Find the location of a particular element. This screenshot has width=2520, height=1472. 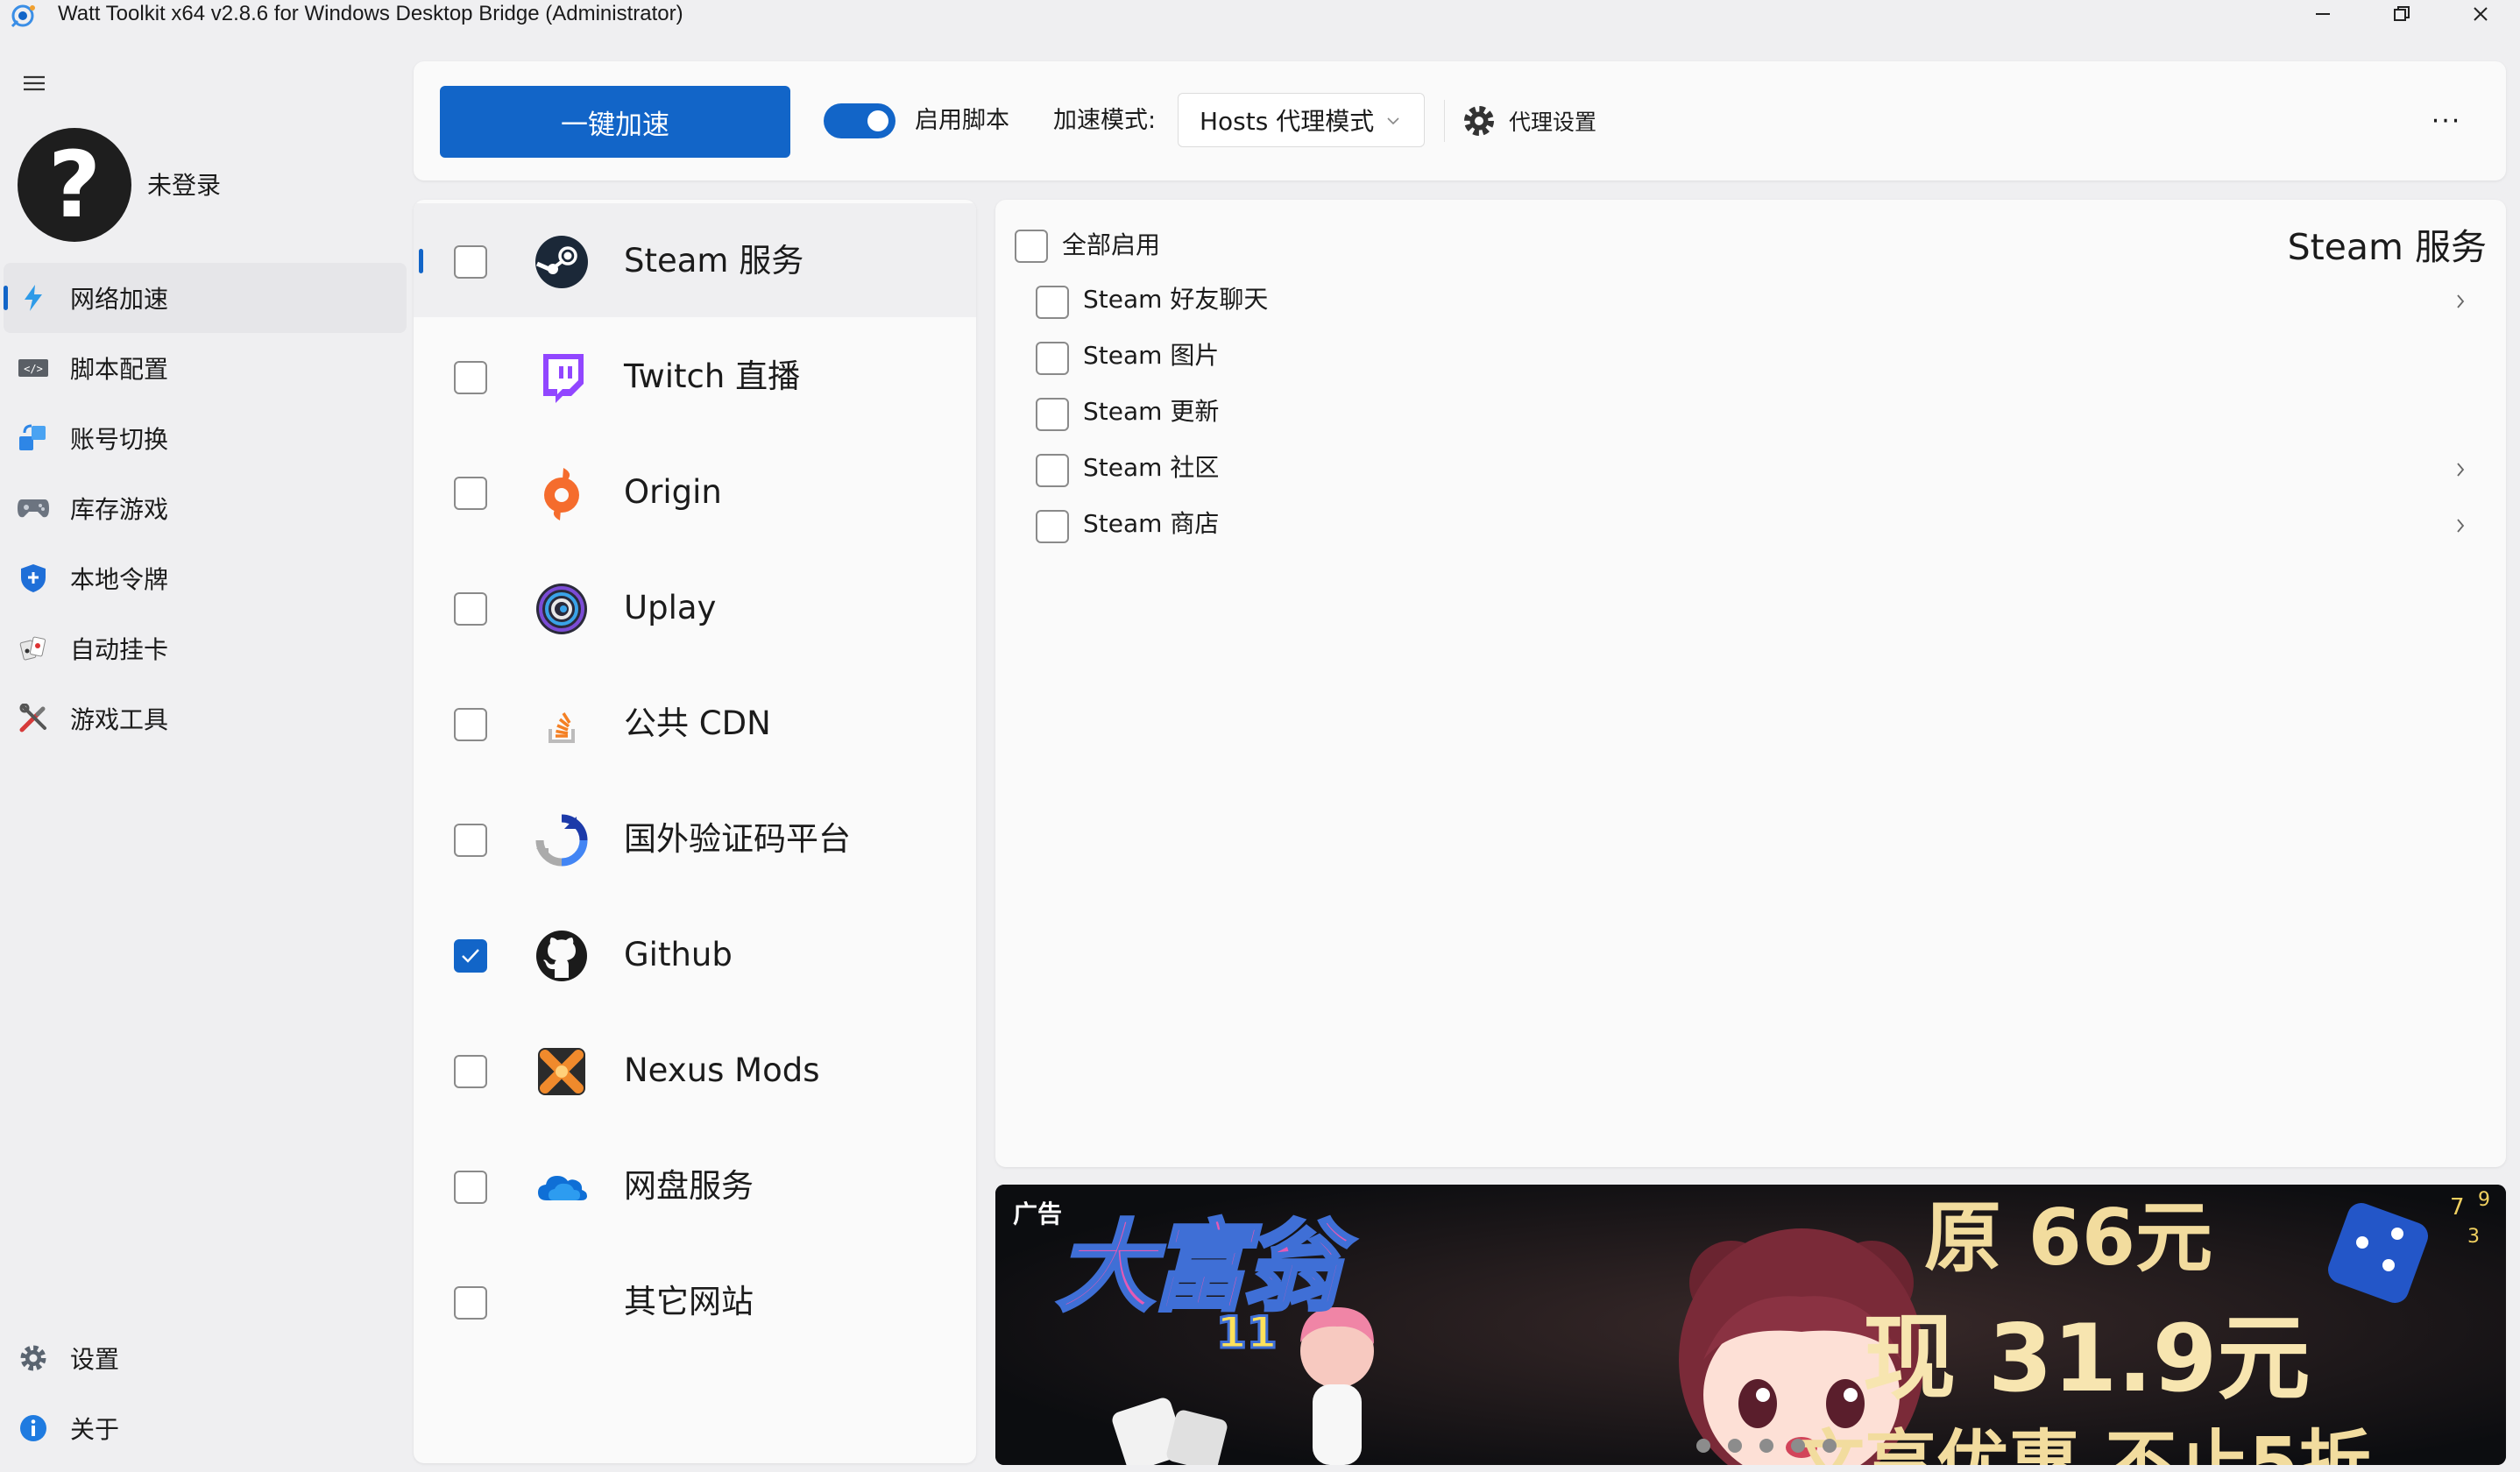

proxy-settings-button: 代理设置 is located at coordinates (1529, 121).